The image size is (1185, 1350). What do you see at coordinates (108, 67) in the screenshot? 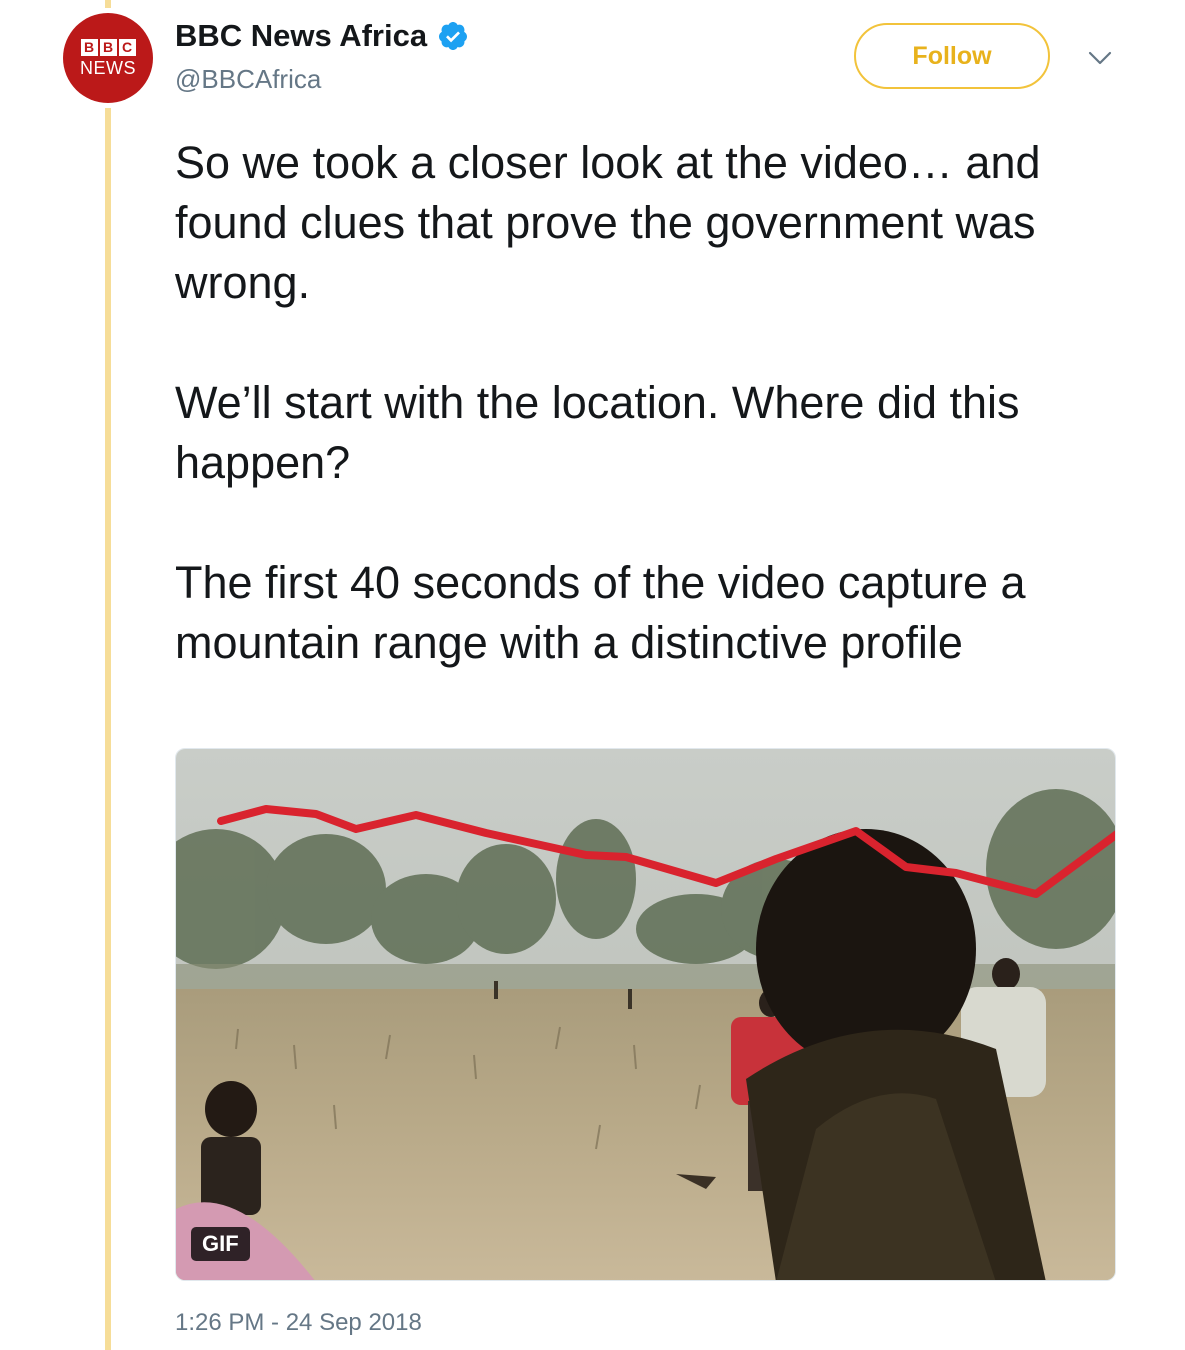
I see `avatar-news-text: NEWS` at bounding box center [108, 67].